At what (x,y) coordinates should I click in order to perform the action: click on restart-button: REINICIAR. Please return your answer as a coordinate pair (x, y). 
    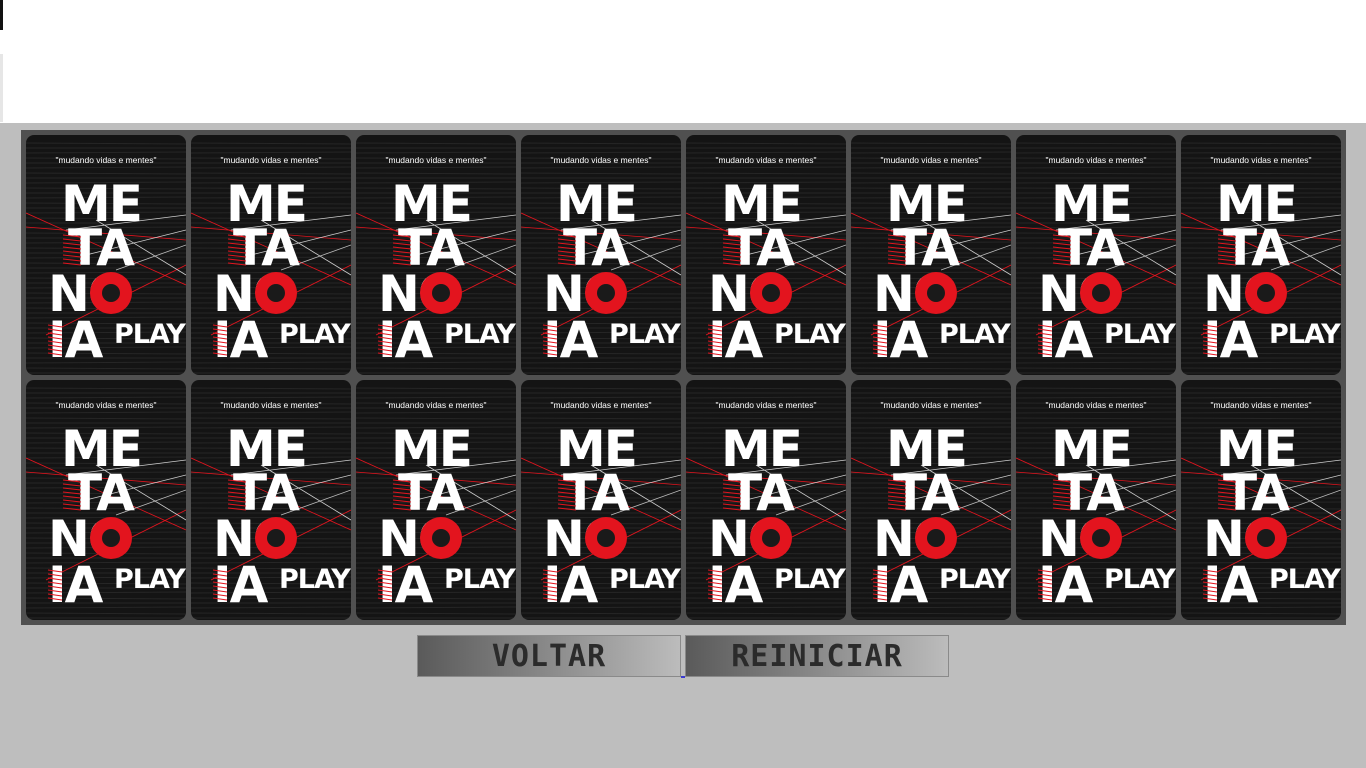
    Looking at the image, I should click on (817, 656).